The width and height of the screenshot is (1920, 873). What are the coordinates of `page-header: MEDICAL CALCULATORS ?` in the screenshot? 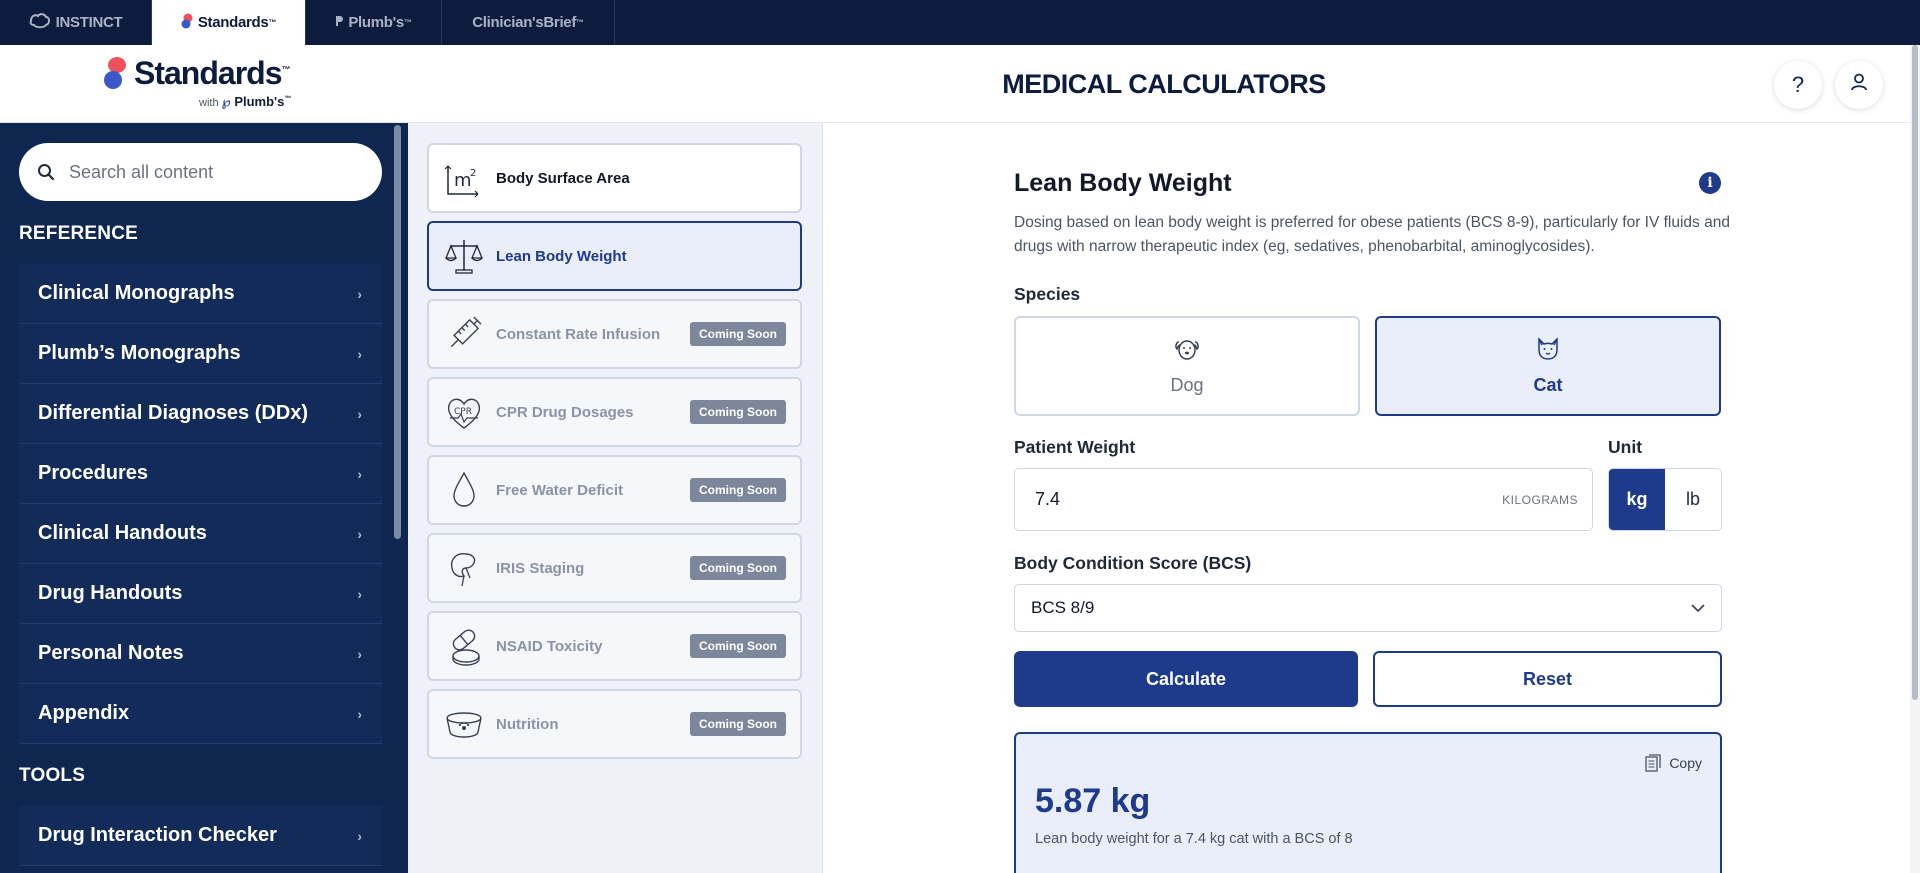 It's located at (1164, 84).